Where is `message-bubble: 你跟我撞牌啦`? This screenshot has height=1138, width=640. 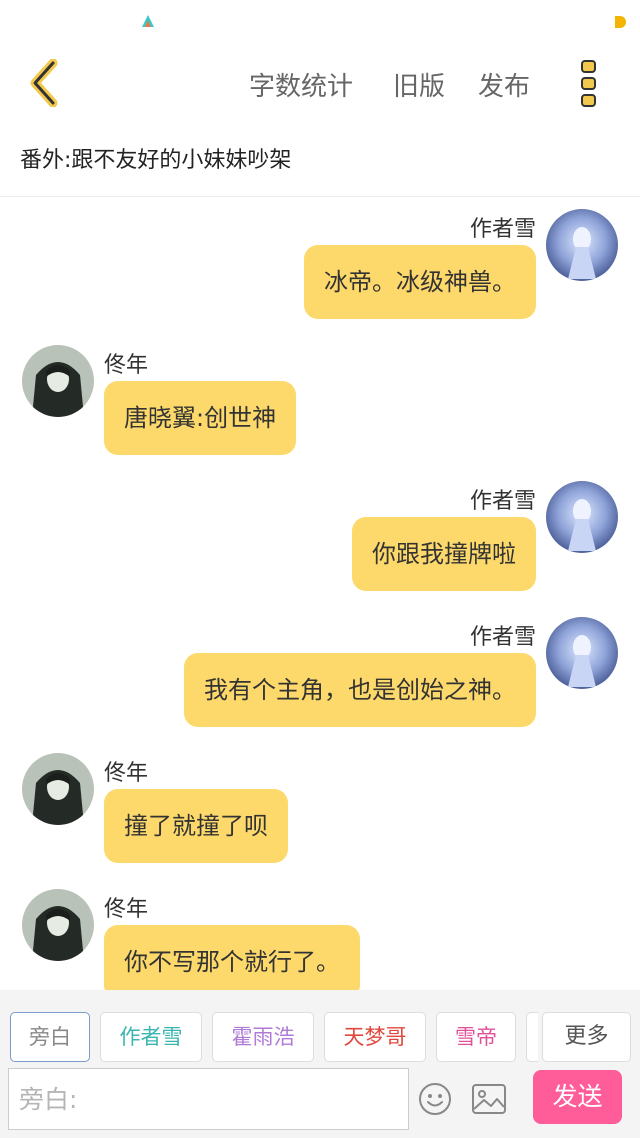 message-bubble: 你跟我撞牌啦 is located at coordinates (444, 554).